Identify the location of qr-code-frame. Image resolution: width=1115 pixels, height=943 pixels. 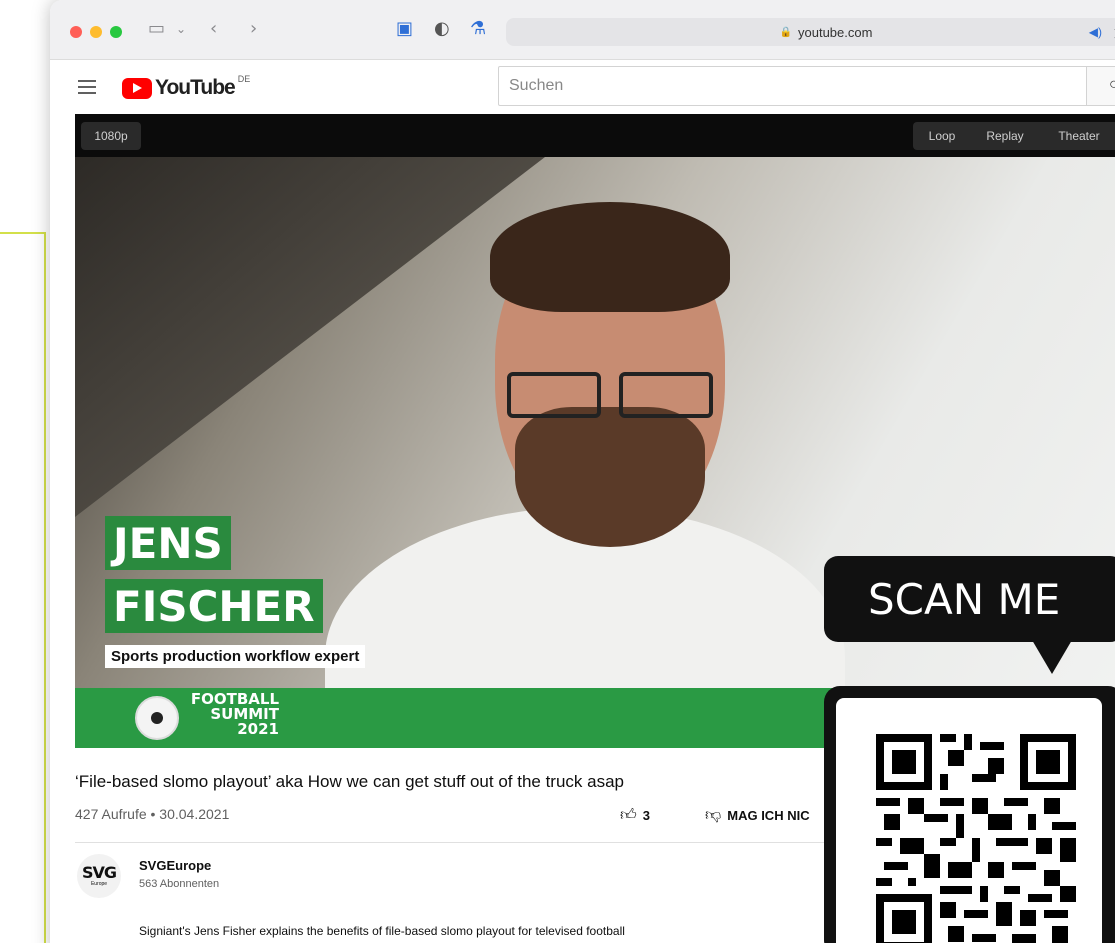
(969, 814).